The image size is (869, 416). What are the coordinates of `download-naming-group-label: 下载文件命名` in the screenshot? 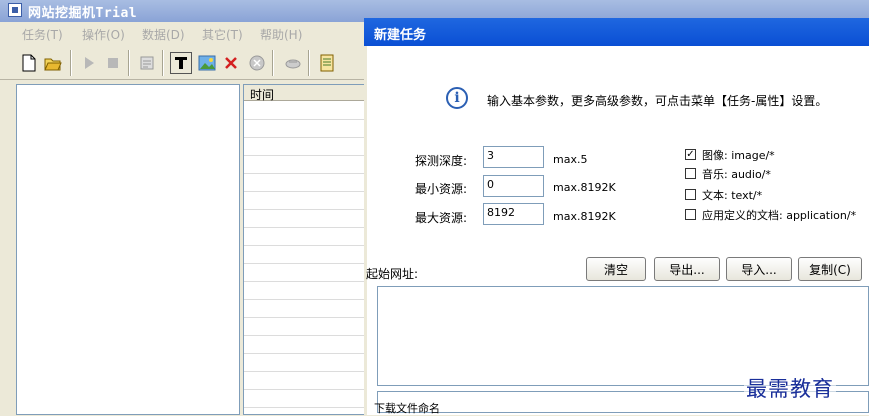 It's located at (407, 408).